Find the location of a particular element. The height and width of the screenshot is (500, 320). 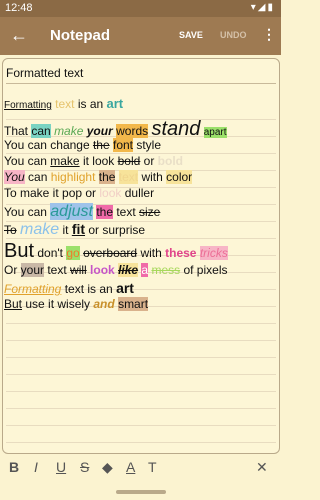

note-line: You can highlight the text with color is located at coordinates (98, 177).